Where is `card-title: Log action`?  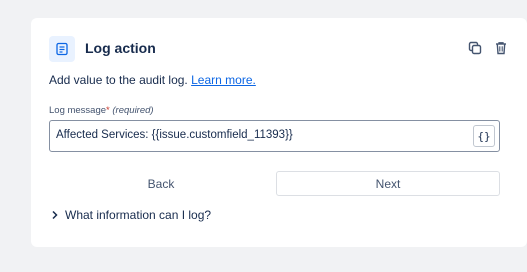
card-title: Log action is located at coordinates (120, 48).